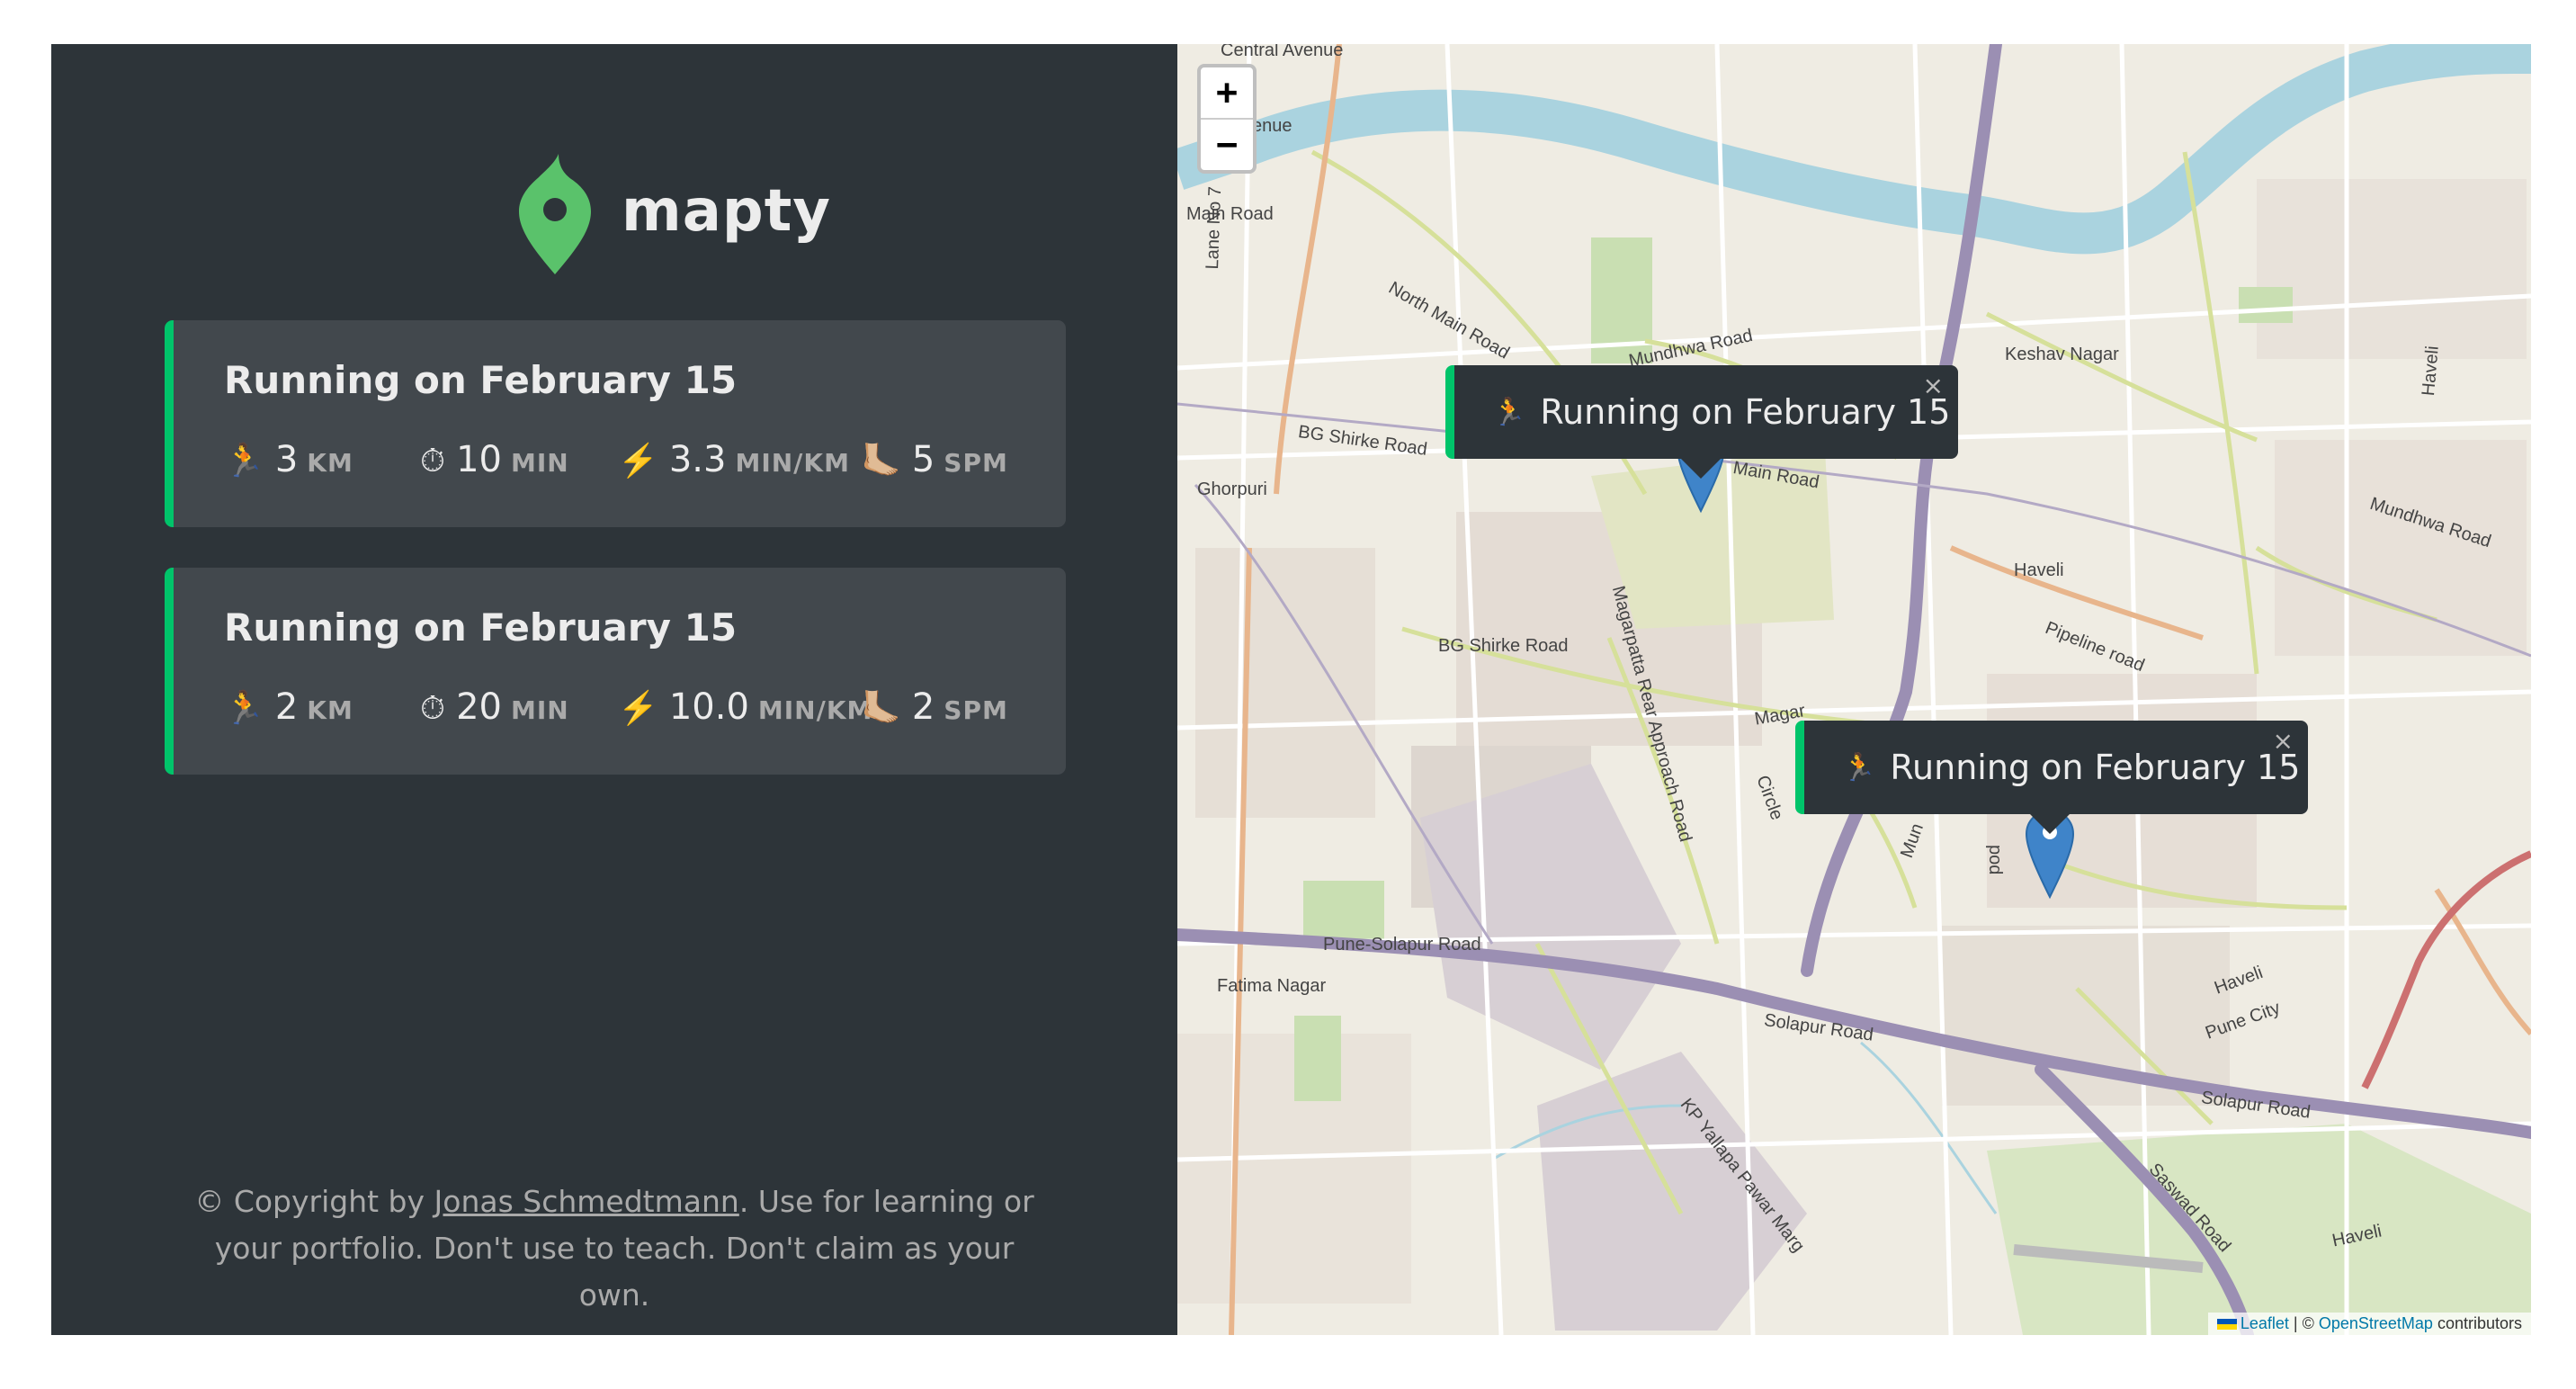  I want to click on map-attribution: Leaflet | © OpenStreetMap contributors, so click(2369, 1324).